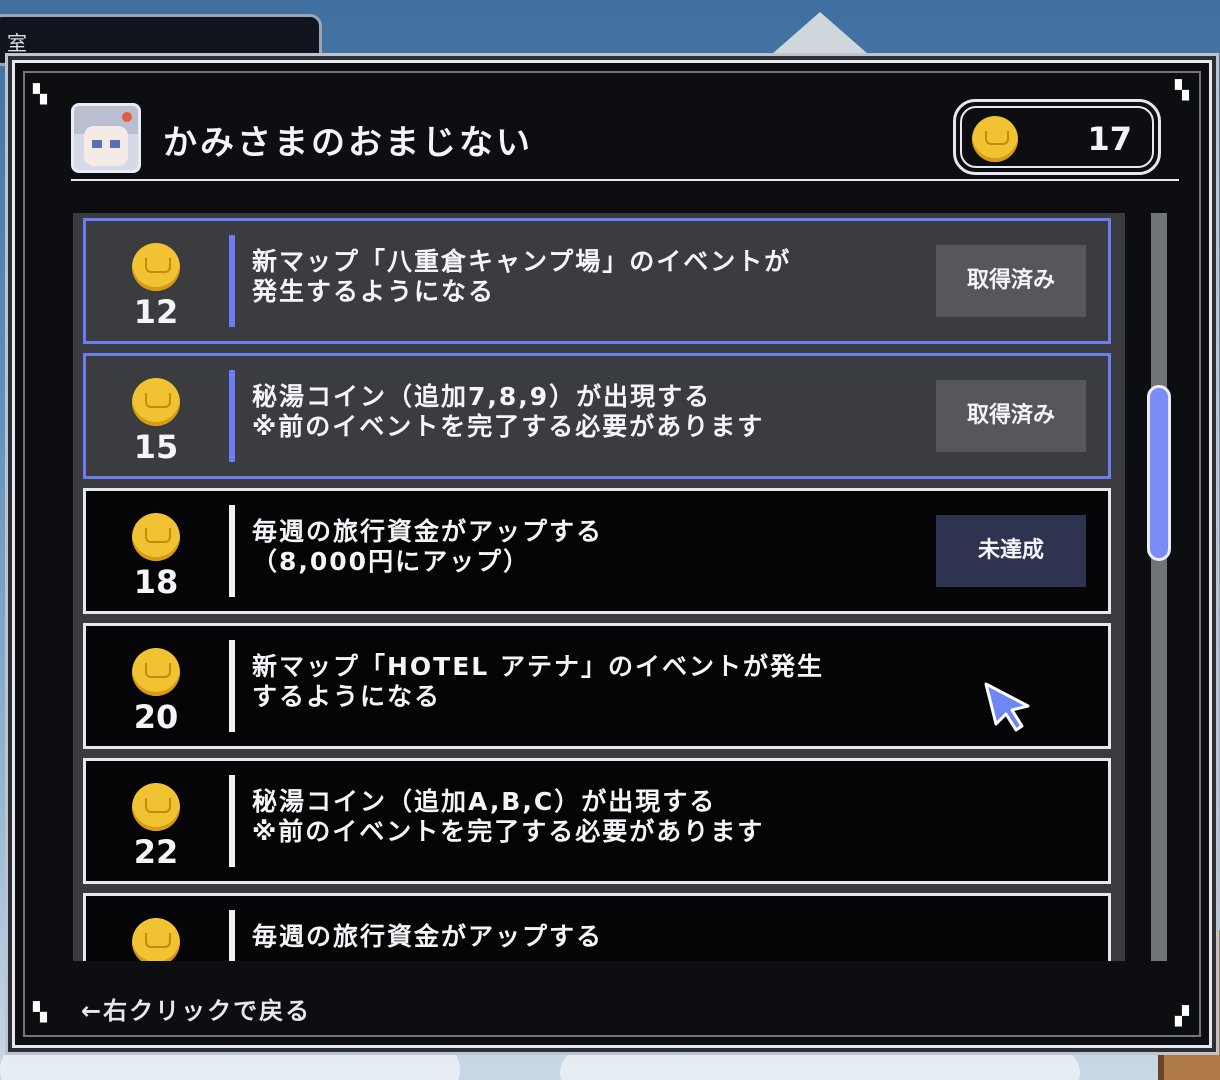  Describe the element at coordinates (1159, 473) in the screenshot. I see `scrollbar-thumb` at that location.